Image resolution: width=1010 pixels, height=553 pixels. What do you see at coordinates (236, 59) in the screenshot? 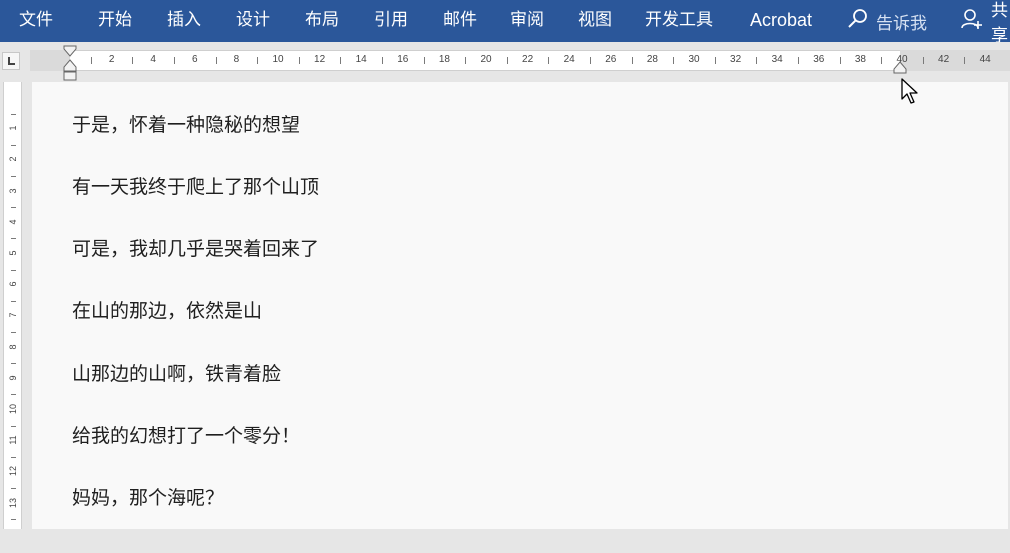
I see `ruler-number: 8` at bounding box center [236, 59].